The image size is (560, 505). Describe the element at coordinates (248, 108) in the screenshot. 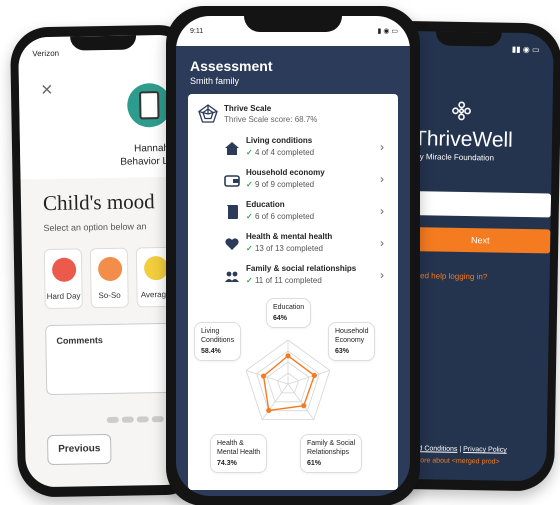

I see `scale-title: Thrive Scale` at that location.